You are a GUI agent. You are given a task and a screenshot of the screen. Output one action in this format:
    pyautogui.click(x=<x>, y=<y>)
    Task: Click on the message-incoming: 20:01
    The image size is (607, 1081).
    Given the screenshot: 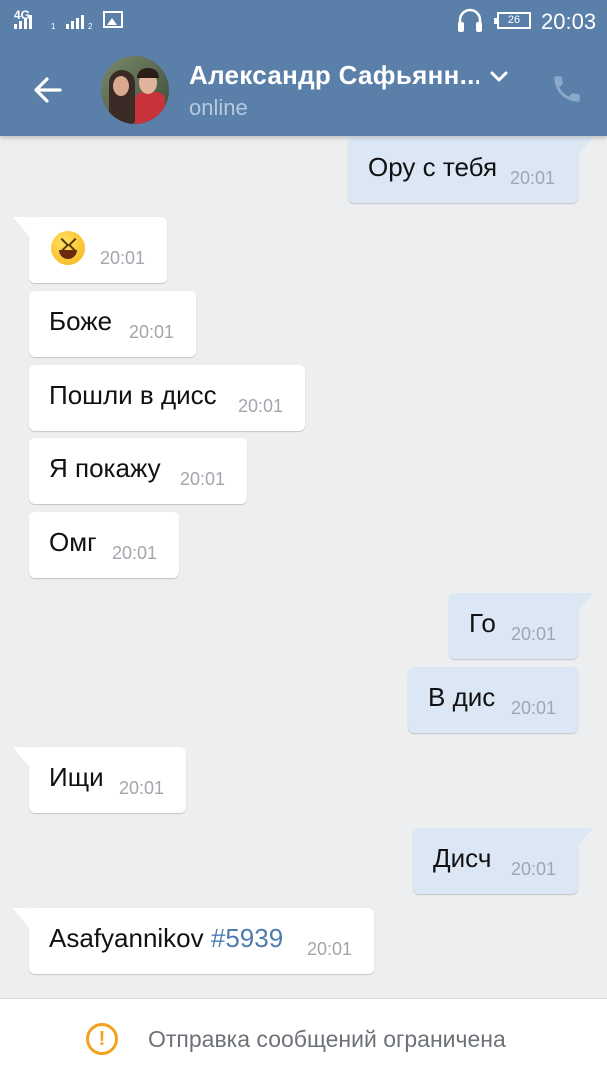 What is the action you would take?
    pyautogui.click(x=90, y=250)
    